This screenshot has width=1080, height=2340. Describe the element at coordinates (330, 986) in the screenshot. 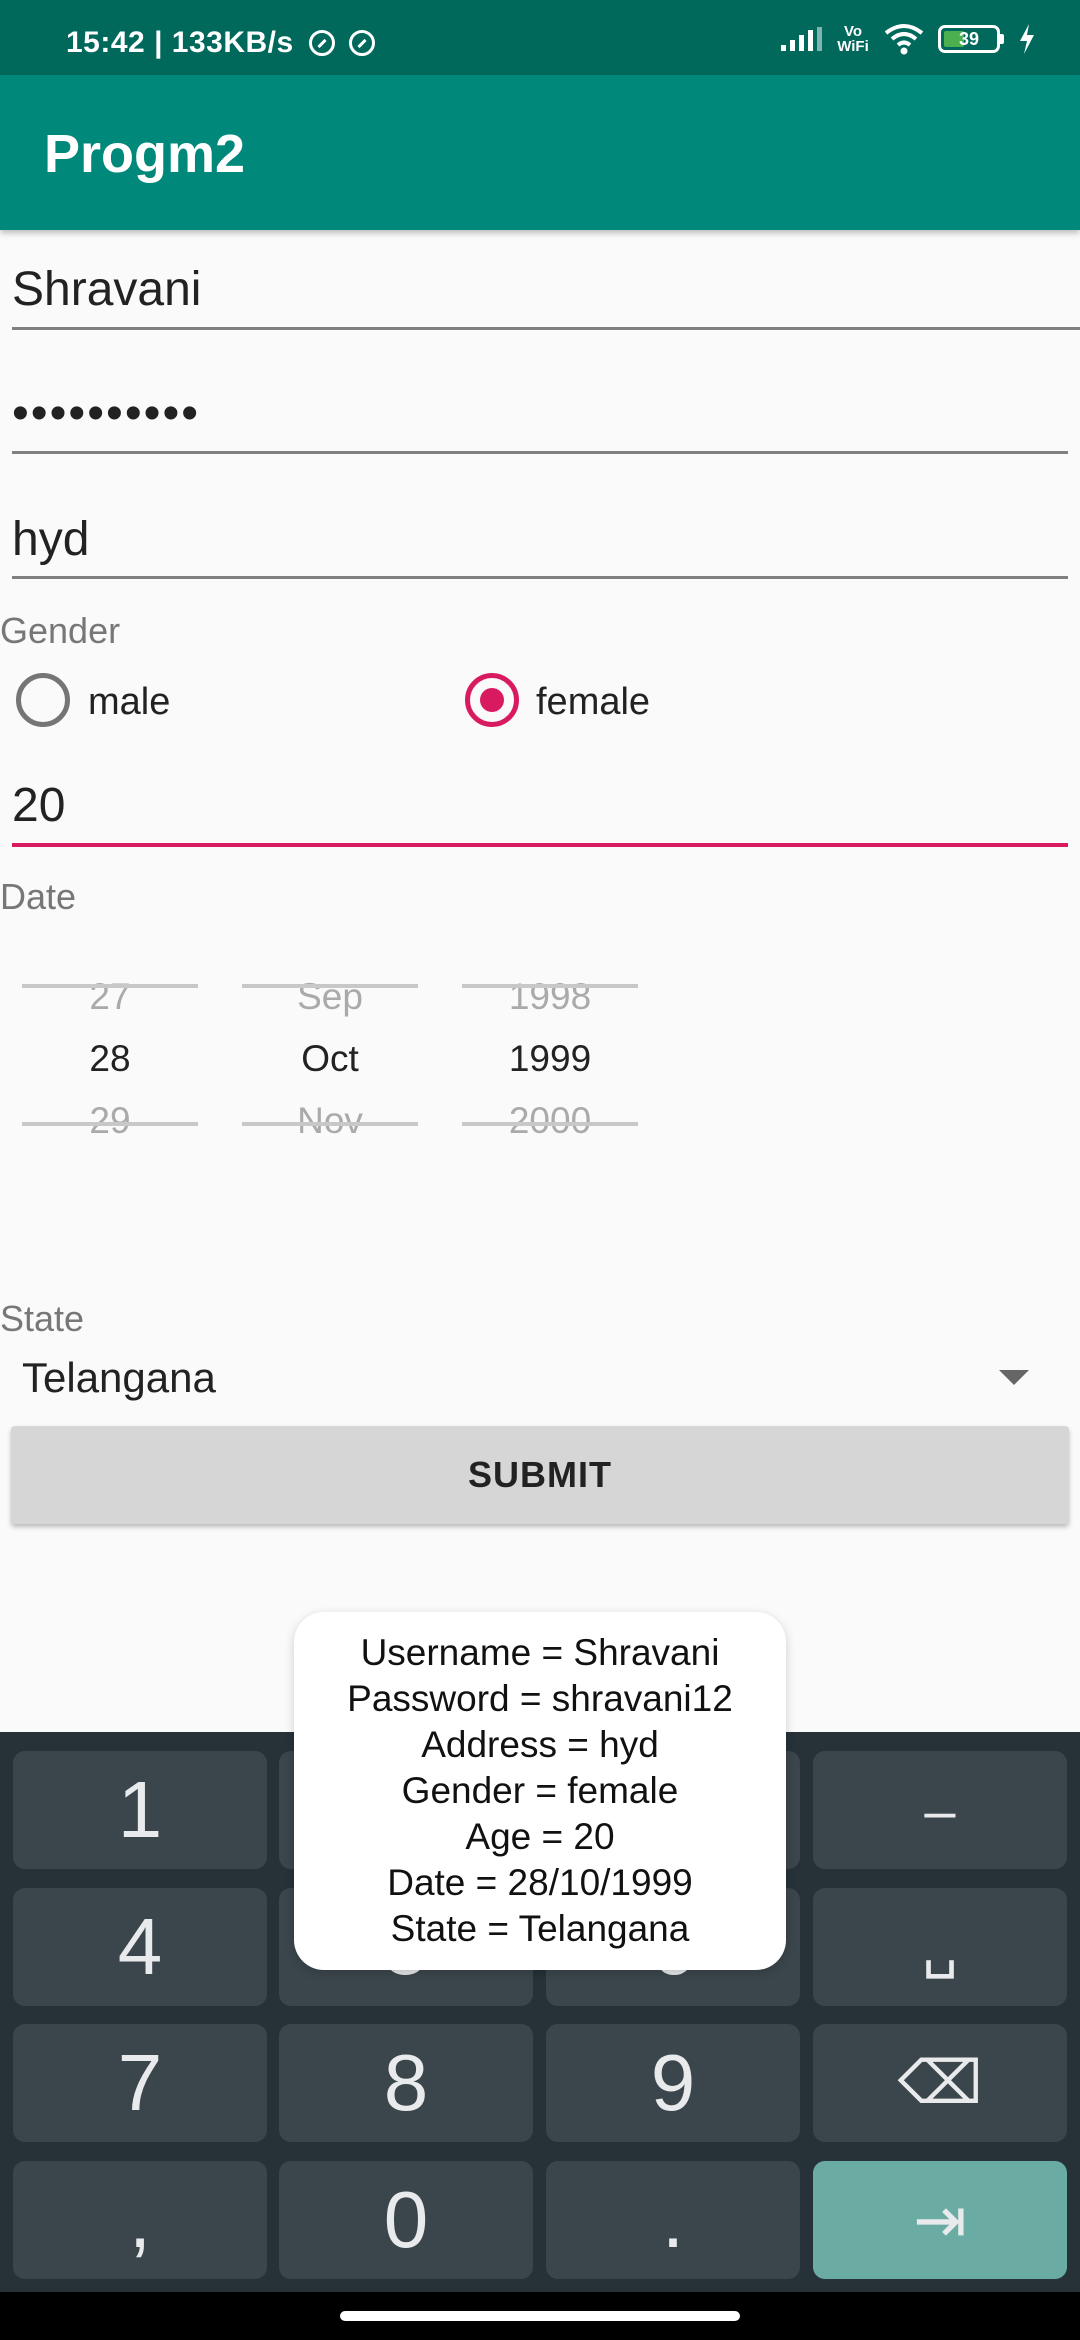

I see `month-divider-top` at that location.